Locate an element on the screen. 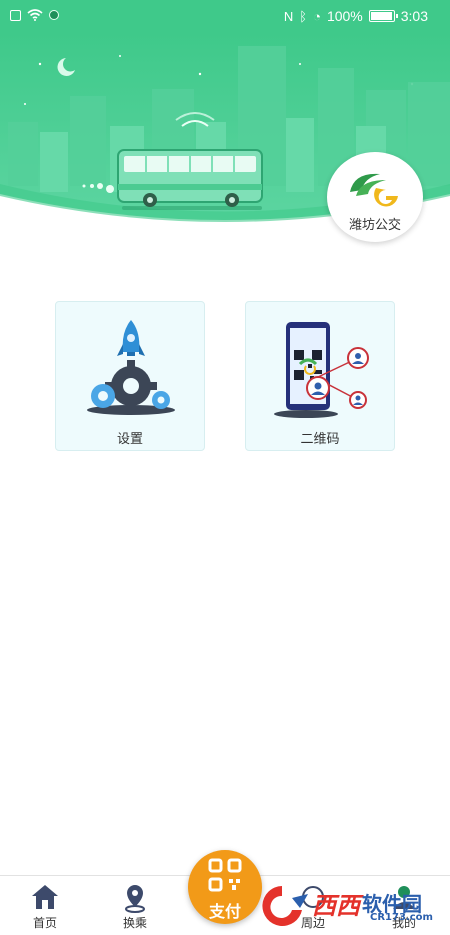  settings-label: 设置 is located at coordinates (129, 438).